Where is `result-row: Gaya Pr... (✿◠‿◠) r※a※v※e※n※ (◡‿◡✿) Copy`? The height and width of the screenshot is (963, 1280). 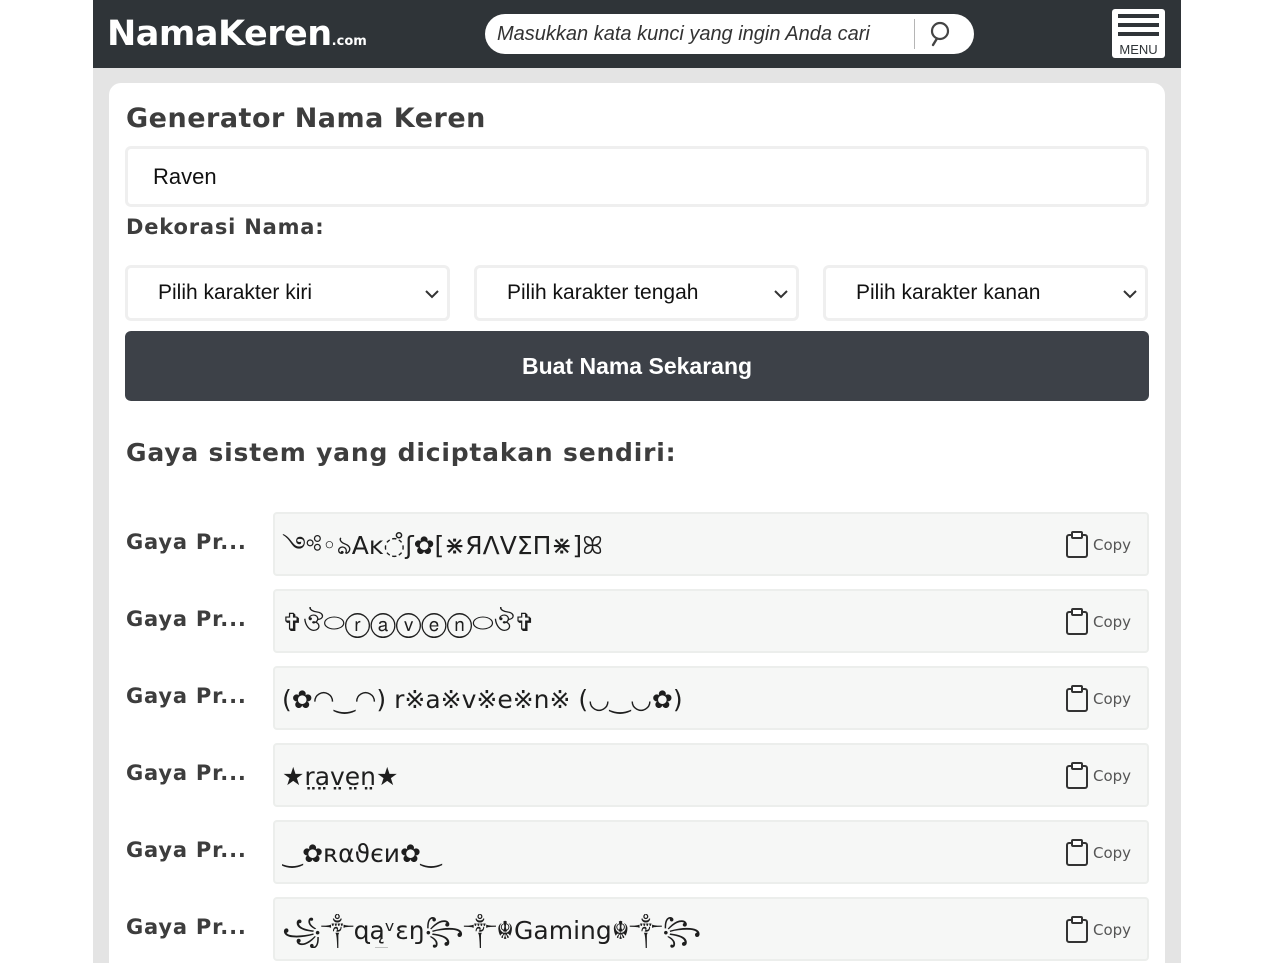
result-row: Gaya Pr... (✿◠‿◠) r※a※v※e※n※ (◡‿◡✿) Copy is located at coordinates (637, 698).